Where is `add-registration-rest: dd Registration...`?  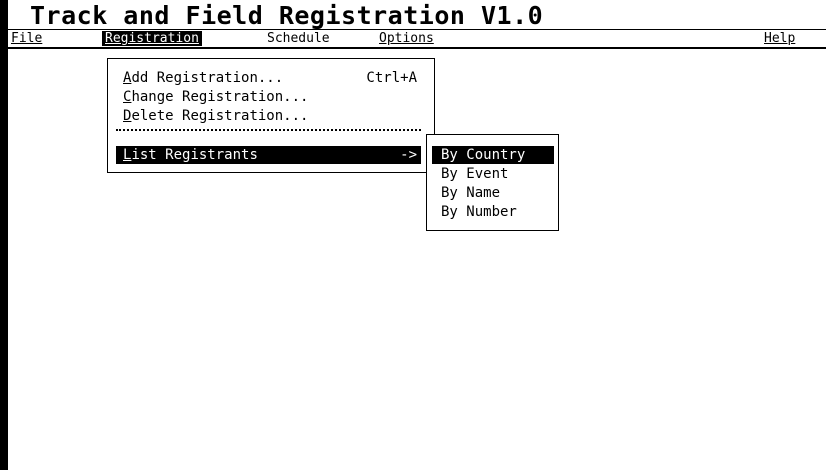 add-registration-rest: dd Registration... is located at coordinates (207, 78).